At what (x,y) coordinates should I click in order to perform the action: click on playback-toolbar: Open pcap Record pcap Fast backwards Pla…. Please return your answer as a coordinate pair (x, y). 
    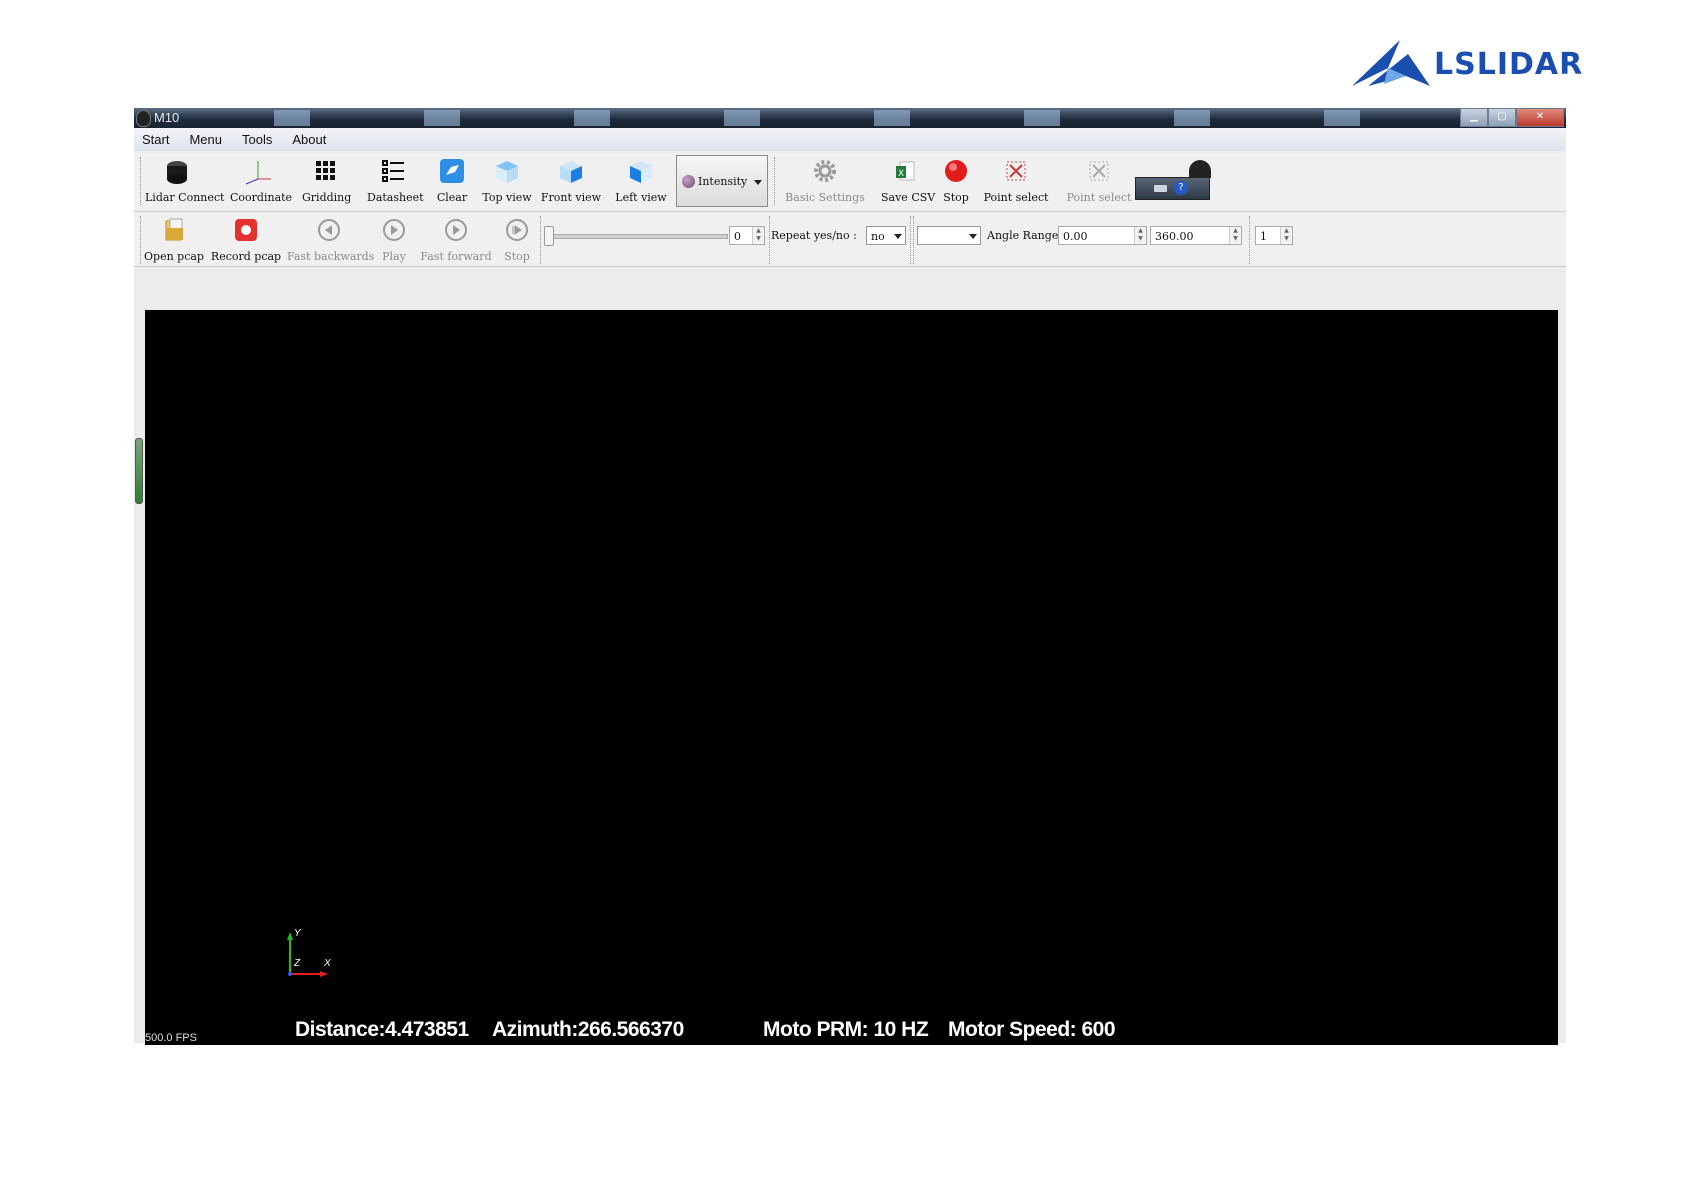
    Looking at the image, I should click on (850, 239).